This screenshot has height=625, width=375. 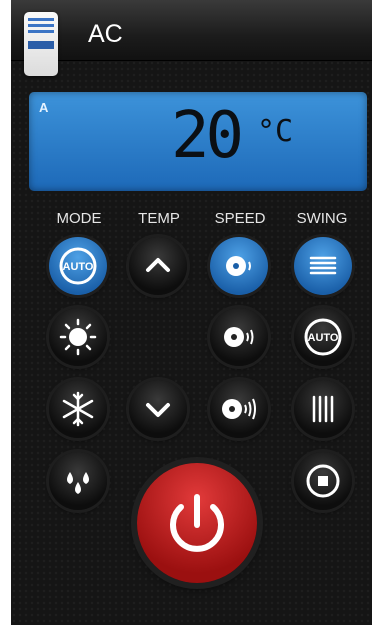 I want to click on swing-auto-button: AUTO, so click(x=323, y=337).